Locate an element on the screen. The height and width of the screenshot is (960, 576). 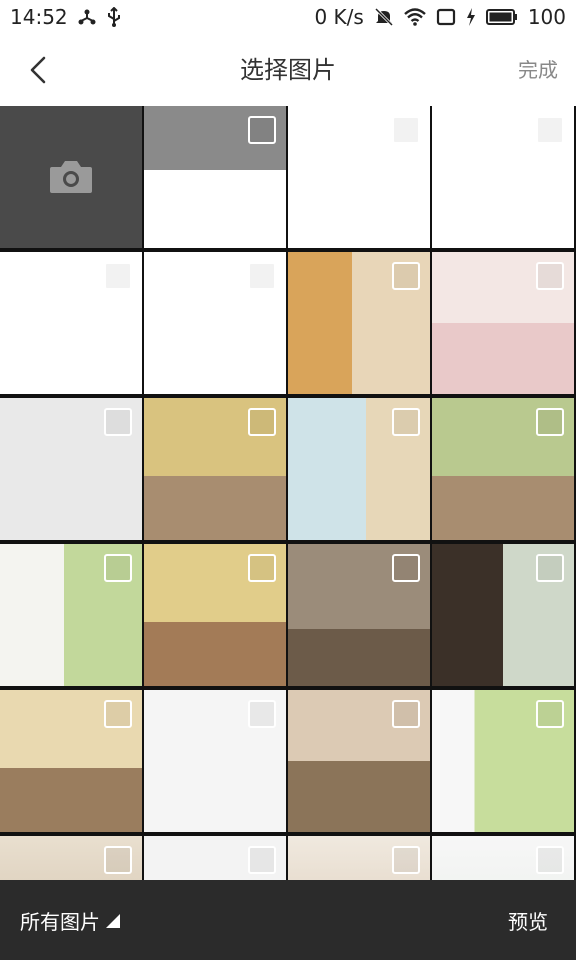
status-right: 0 K/s 100 is located at coordinates (440, 17).